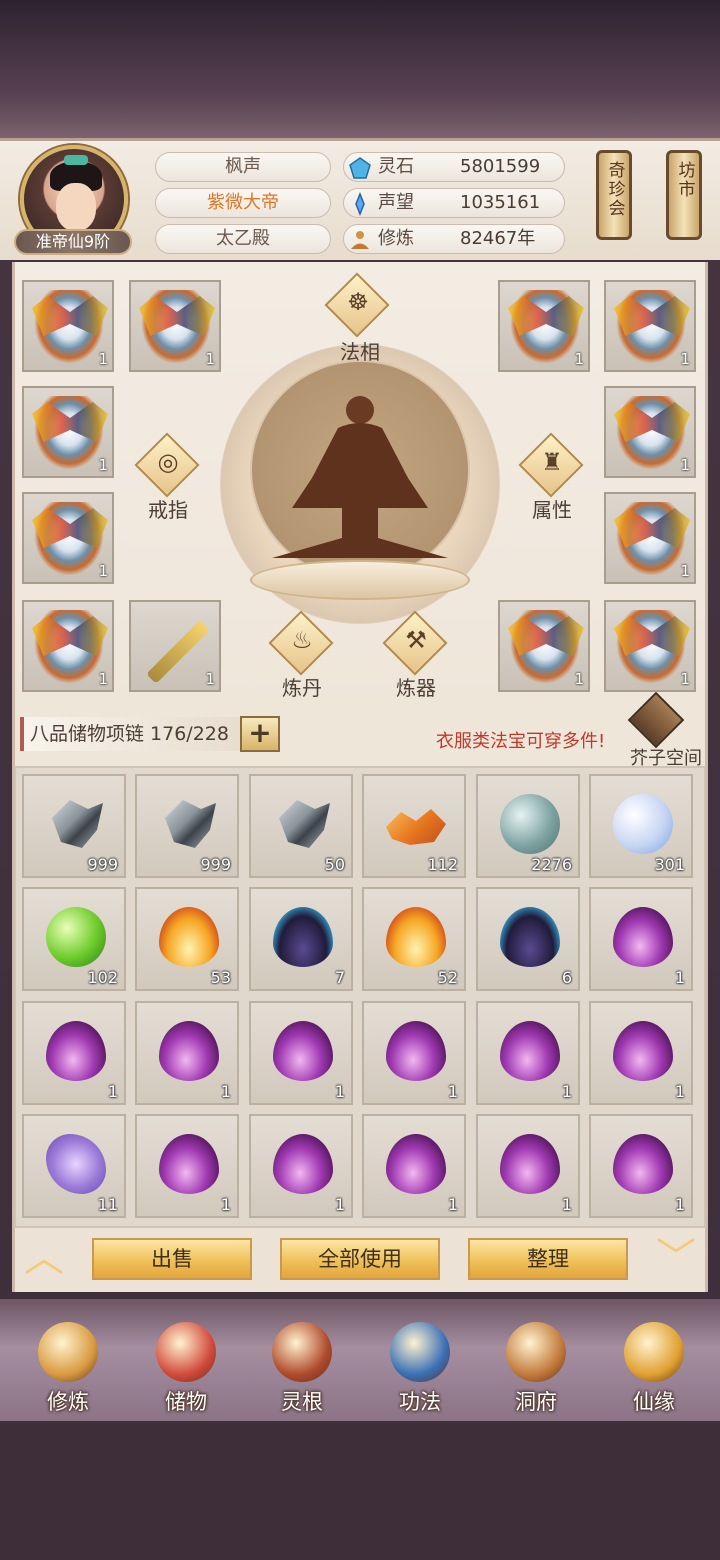 This screenshot has height=1560, width=720. I want to click on flame-dark-item-icon, so click(303, 937).